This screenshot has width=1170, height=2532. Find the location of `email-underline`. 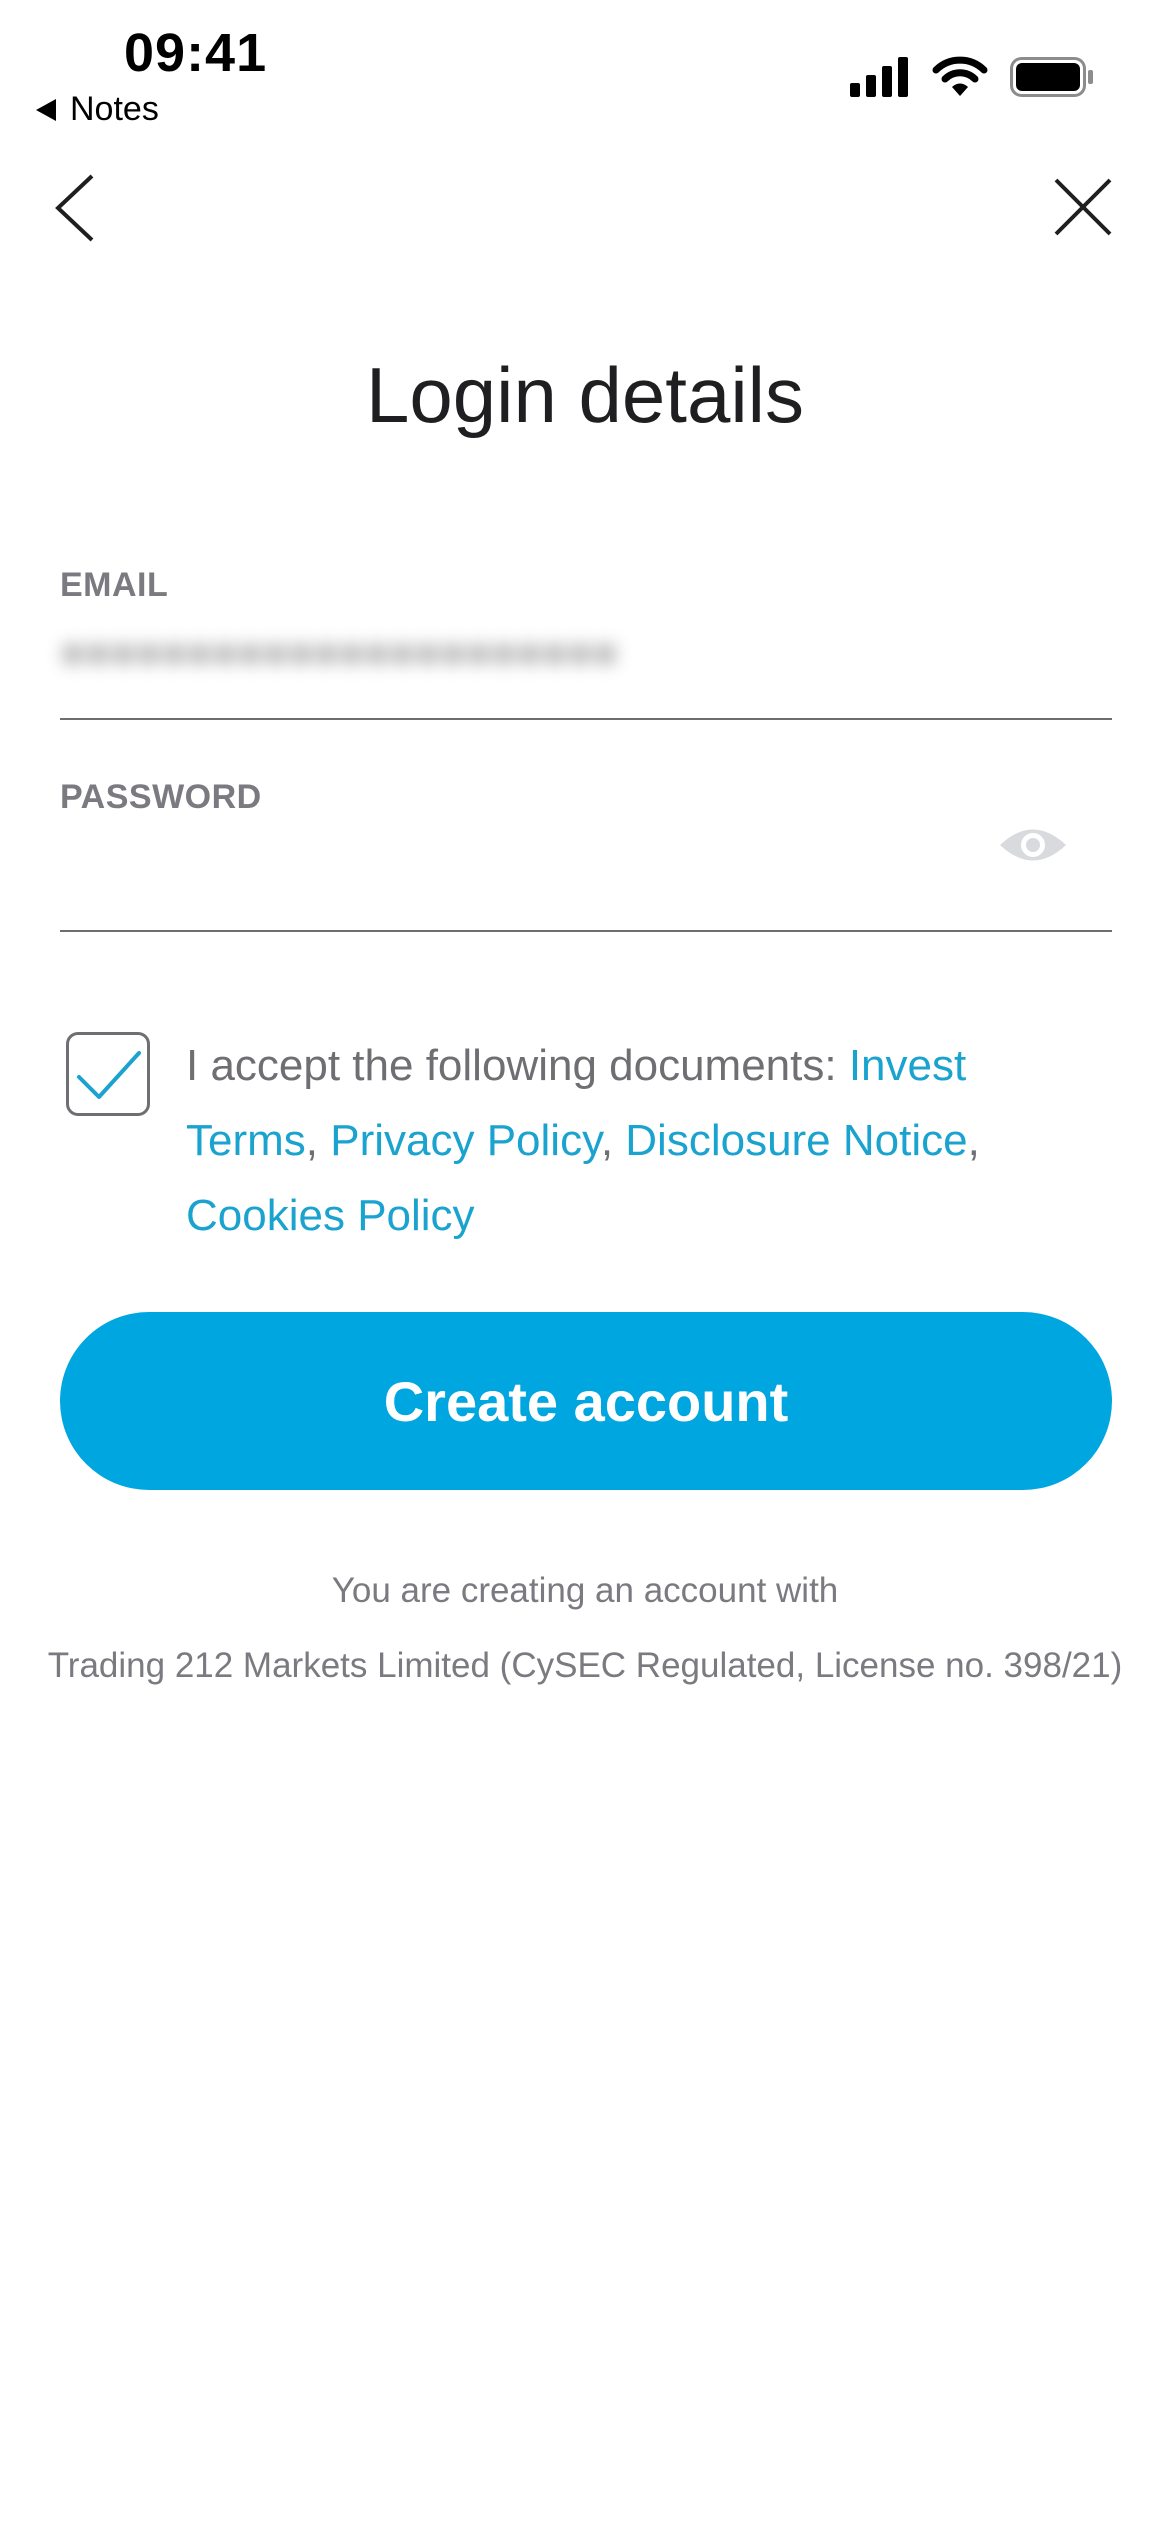

email-underline is located at coordinates (586, 719).